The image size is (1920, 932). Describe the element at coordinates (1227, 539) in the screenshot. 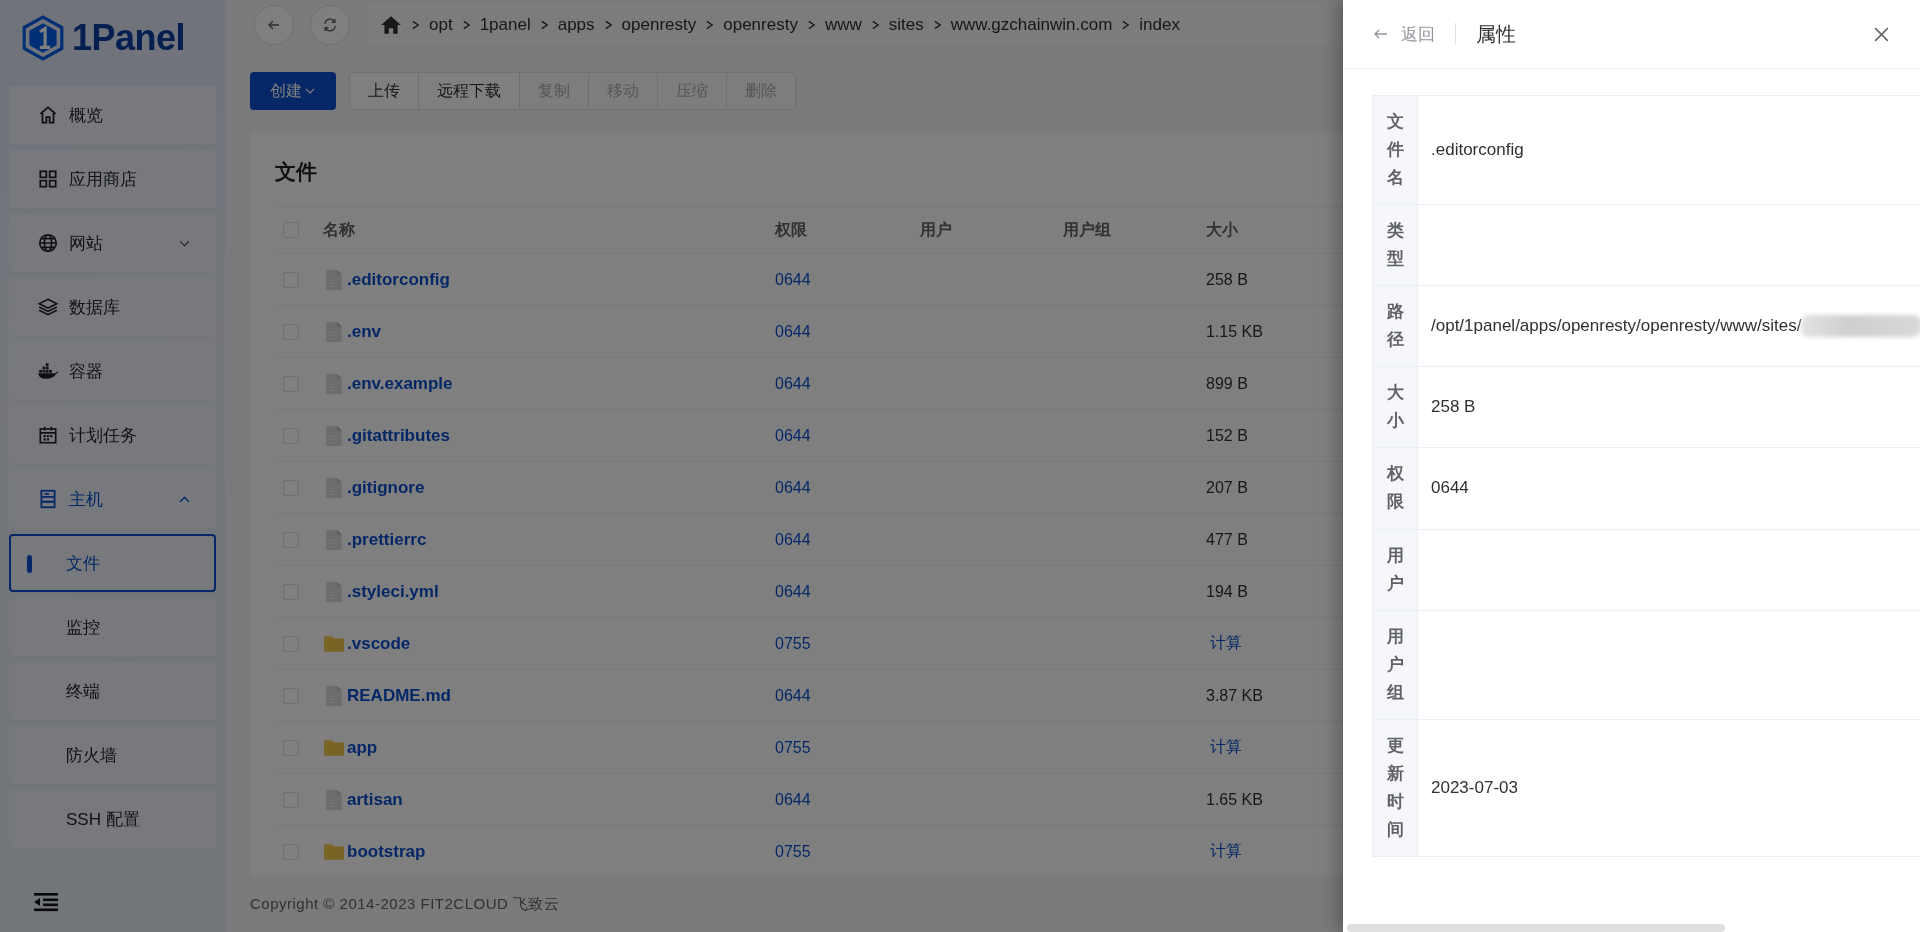

I see `table-cell: 477 B` at that location.